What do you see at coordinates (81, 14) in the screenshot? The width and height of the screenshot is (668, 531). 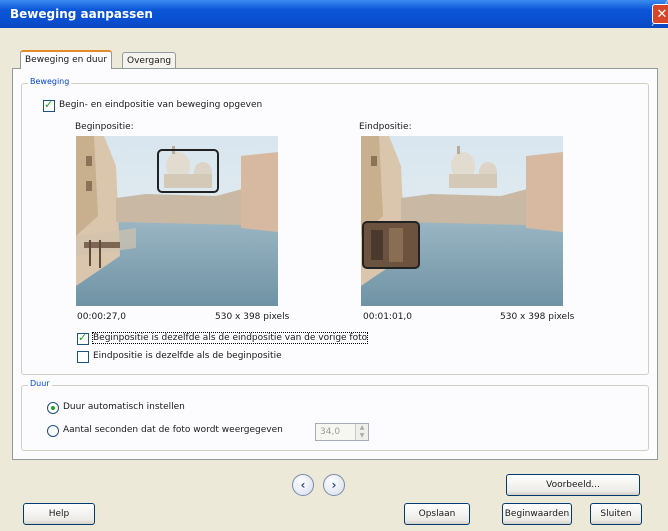 I see `window-title: Beweging aanpassen` at bounding box center [81, 14].